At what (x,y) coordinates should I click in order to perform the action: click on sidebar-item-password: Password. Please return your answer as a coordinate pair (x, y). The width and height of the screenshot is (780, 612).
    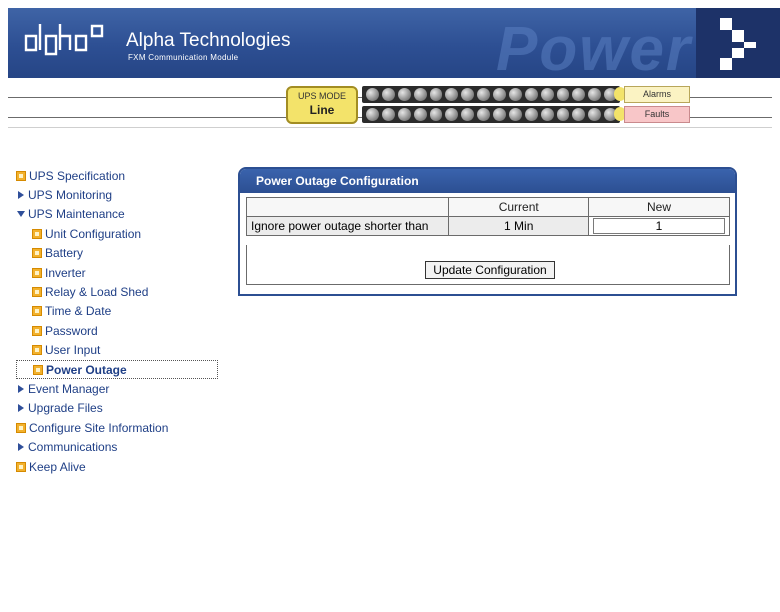
    Looking at the image, I should click on (117, 330).